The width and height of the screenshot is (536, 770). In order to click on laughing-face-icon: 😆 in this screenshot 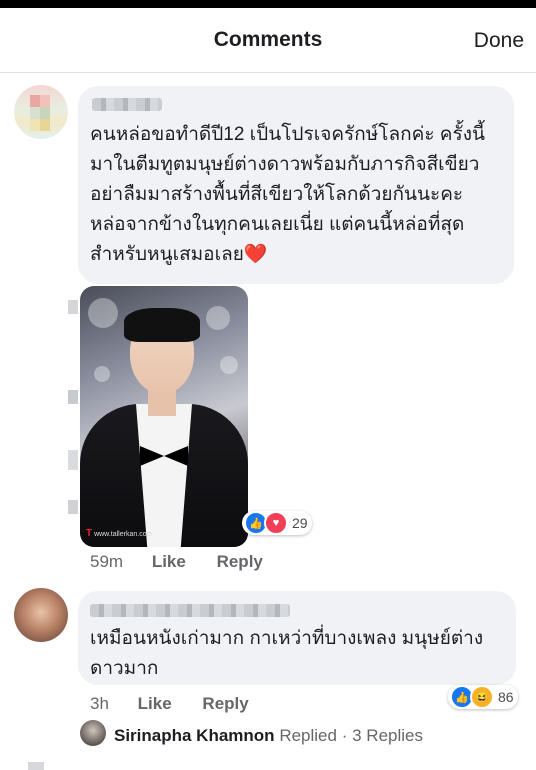, I will do `click(482, 697)`.